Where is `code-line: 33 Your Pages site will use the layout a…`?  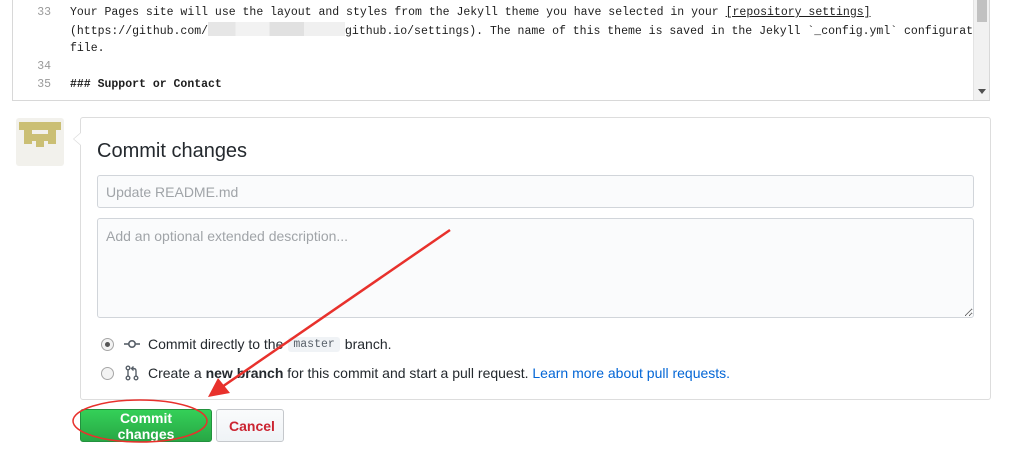
code-line: 33 Your Pages site will use the layout a… is located at coordinates (493, 13).